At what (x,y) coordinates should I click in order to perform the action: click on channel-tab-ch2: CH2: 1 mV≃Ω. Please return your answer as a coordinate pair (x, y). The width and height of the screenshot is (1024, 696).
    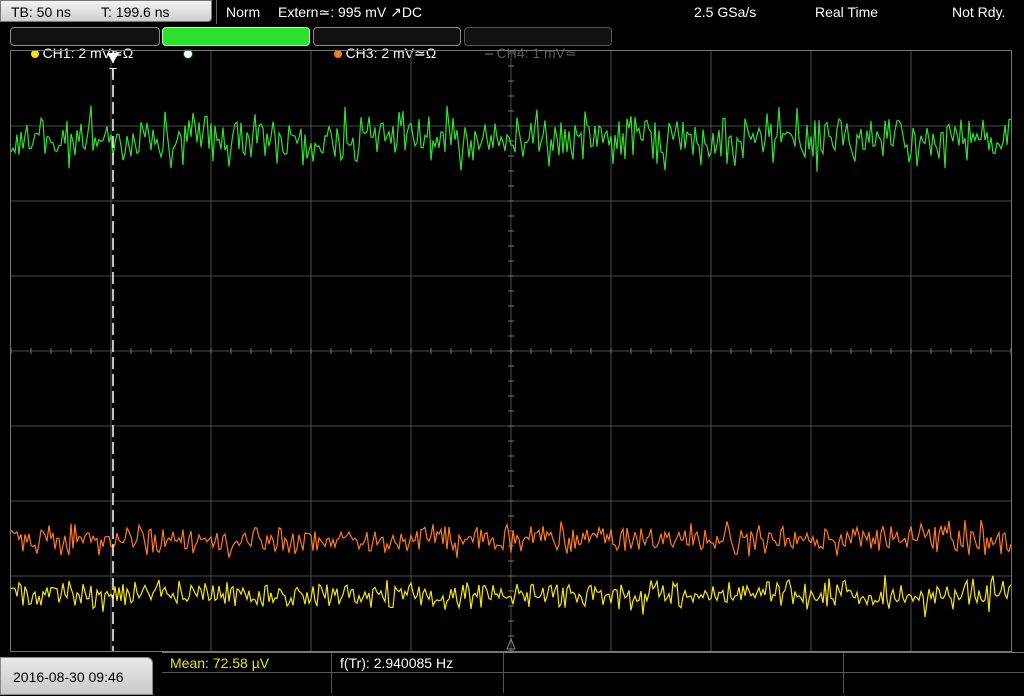
    Looking at the image, I should click on (236, 44).